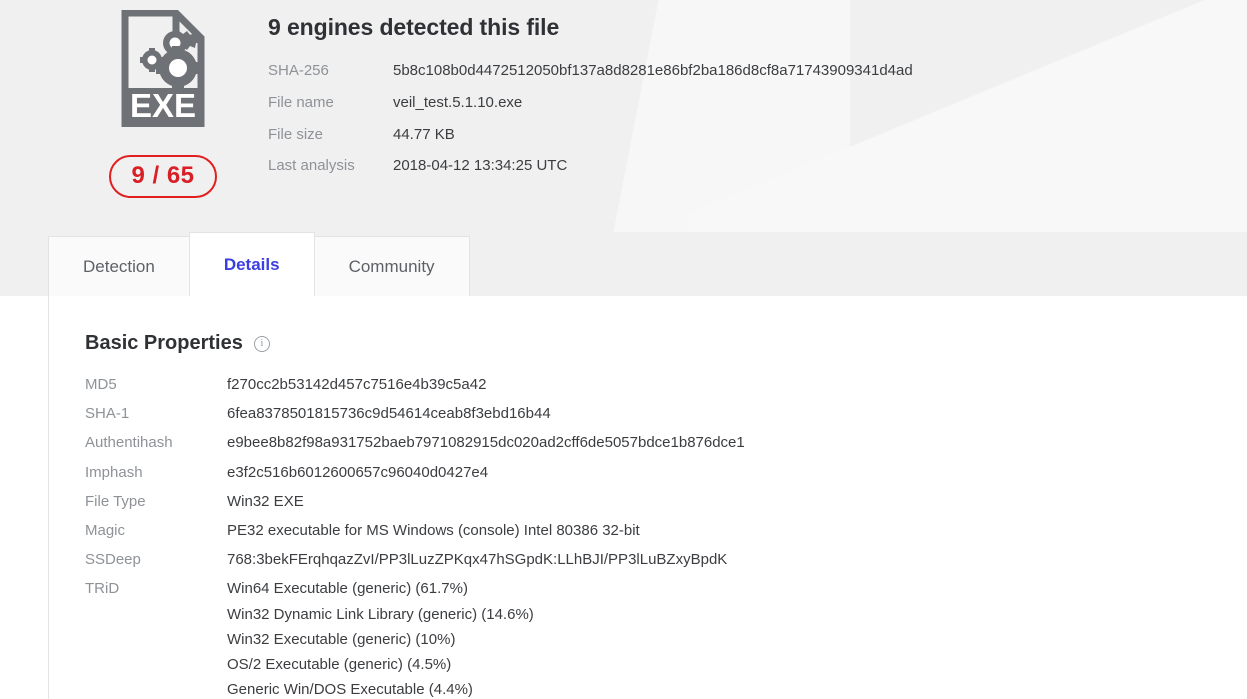 The image size is (1247, 699). Describe the element at coordinates (590, 110) in the screenshot. I see `metadata-row-filename: File name veil_test.5.1.10.exe` at that location.